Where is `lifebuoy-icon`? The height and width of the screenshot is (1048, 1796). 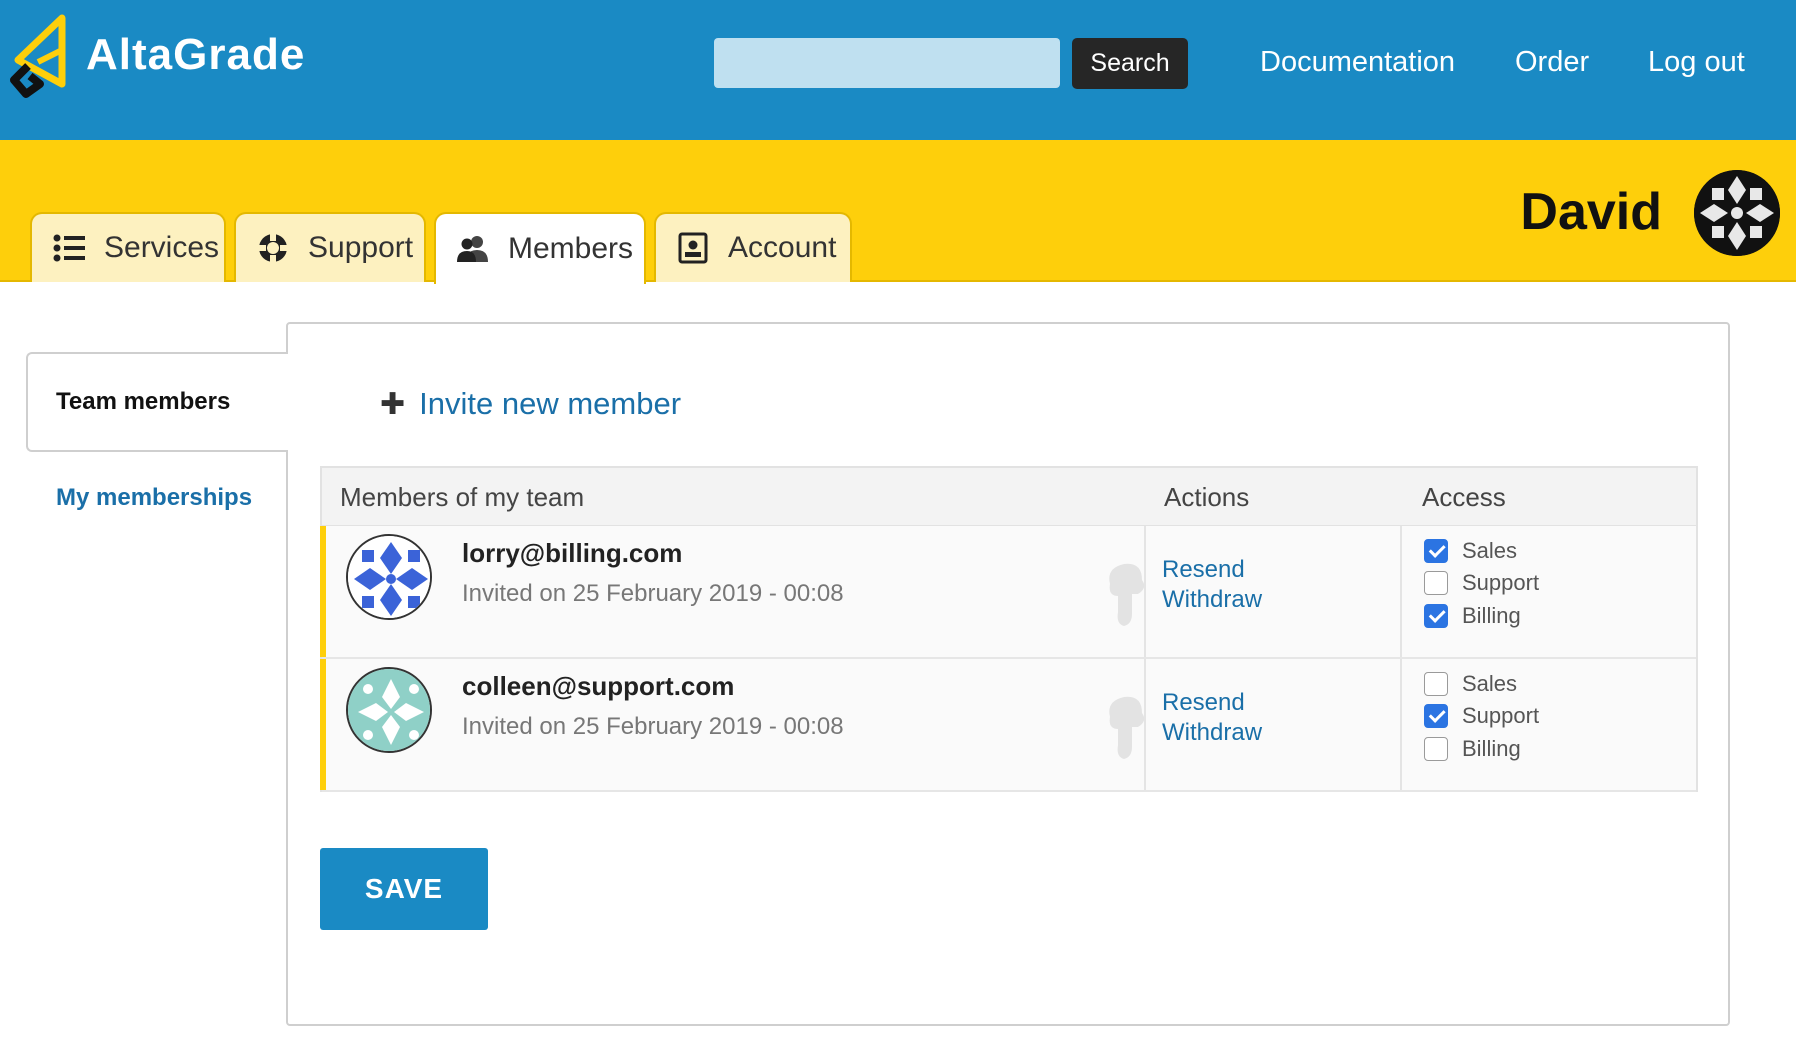 lifebuoy-icon is located at coordinates (273, 248).